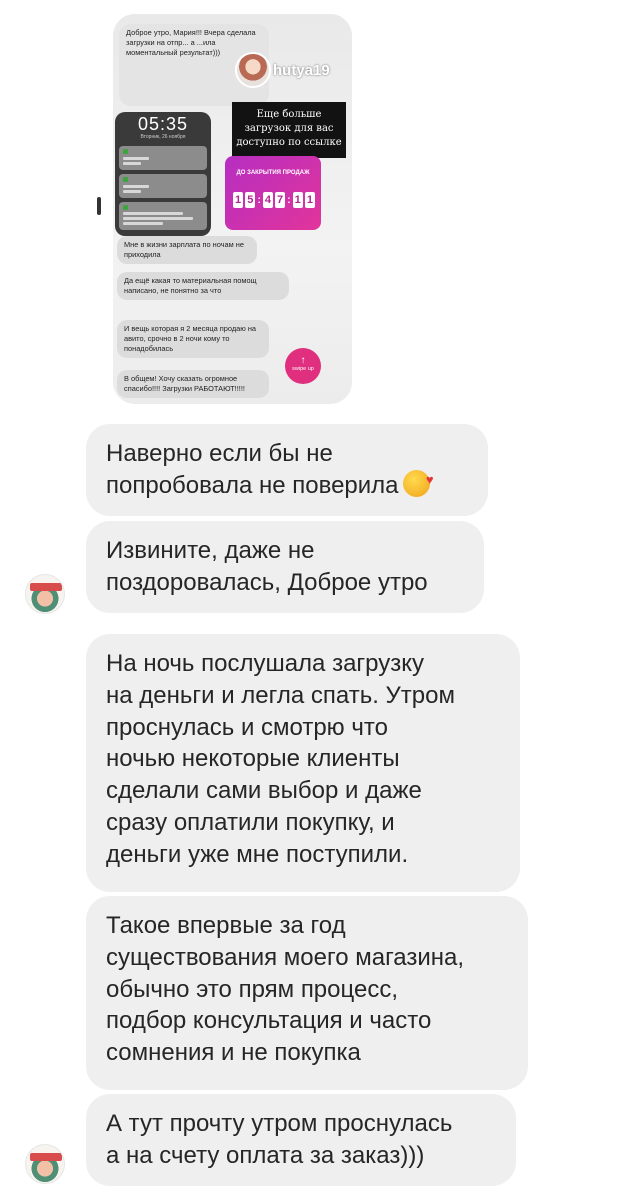  Describe the element at coordinates (269, 1021) in the screenshot. I see `message-line: подбор консультация и часто` at that location.